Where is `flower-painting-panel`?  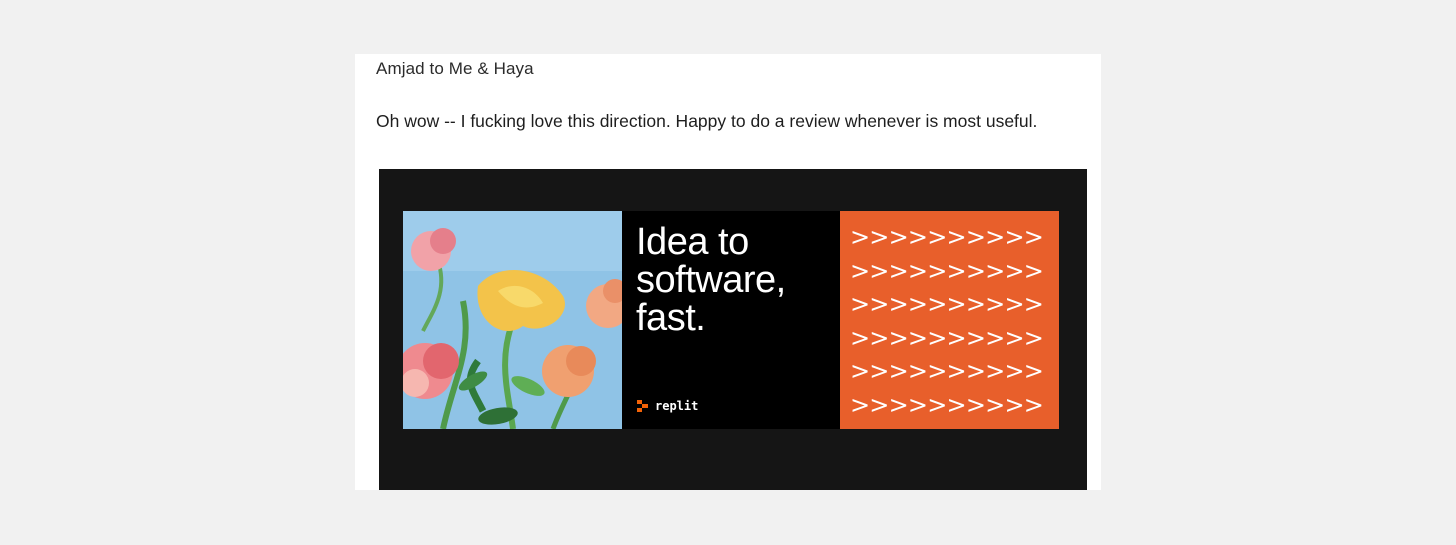
flower-painting-panel is located at coordinates (512, 320).